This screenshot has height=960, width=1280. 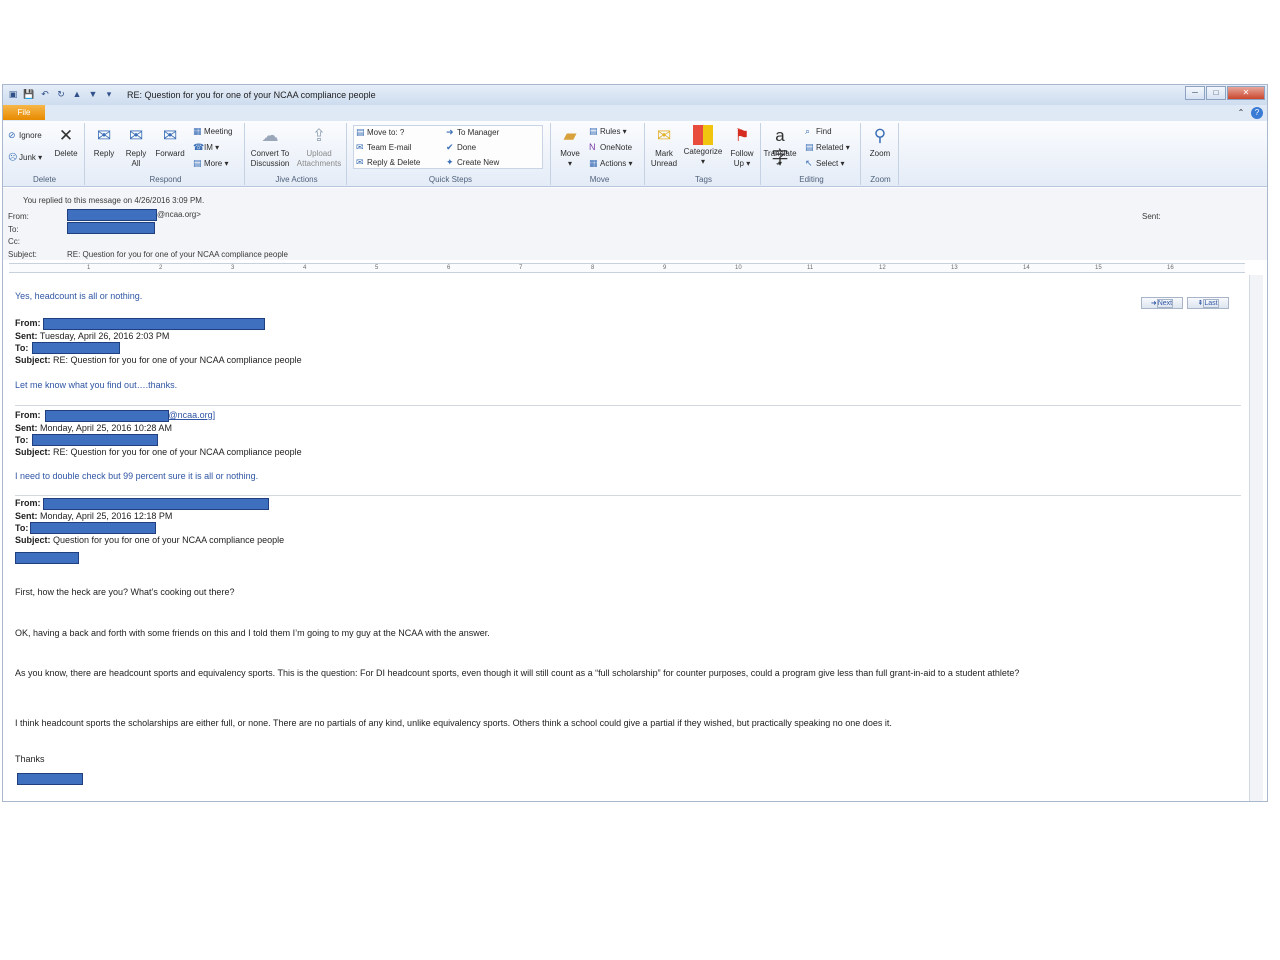 I want to click on msg3-sent-label: Sent:, so click(x=26, y=515).